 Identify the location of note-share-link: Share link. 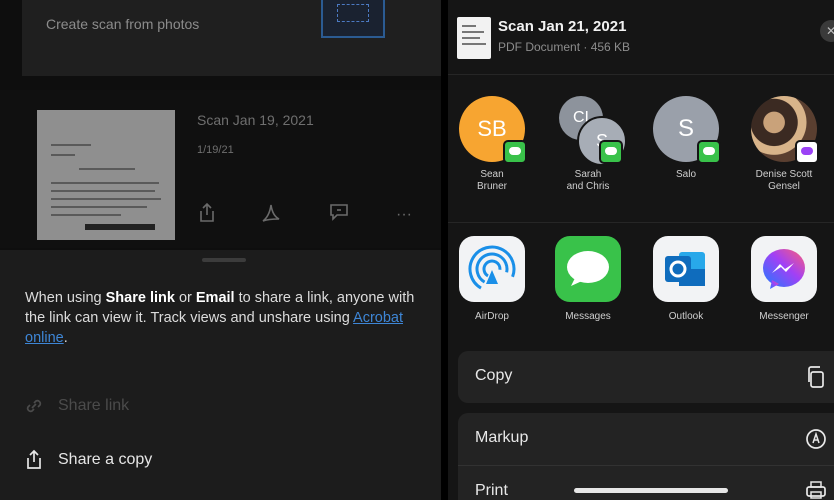
(140, 298).